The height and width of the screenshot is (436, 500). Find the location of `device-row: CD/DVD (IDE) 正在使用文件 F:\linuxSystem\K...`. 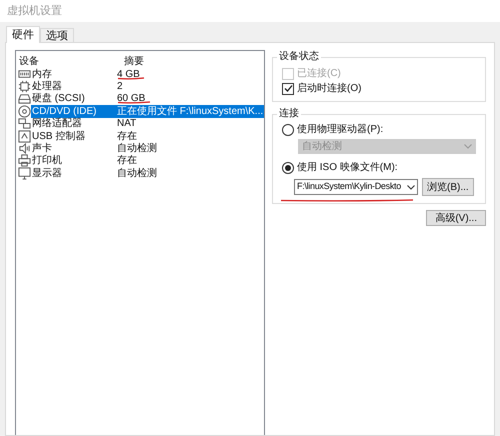

device-row: CD/DVD (IDE) 正在使用文件 F:\linuxSystem\K... is located at coordinates (147, 111).